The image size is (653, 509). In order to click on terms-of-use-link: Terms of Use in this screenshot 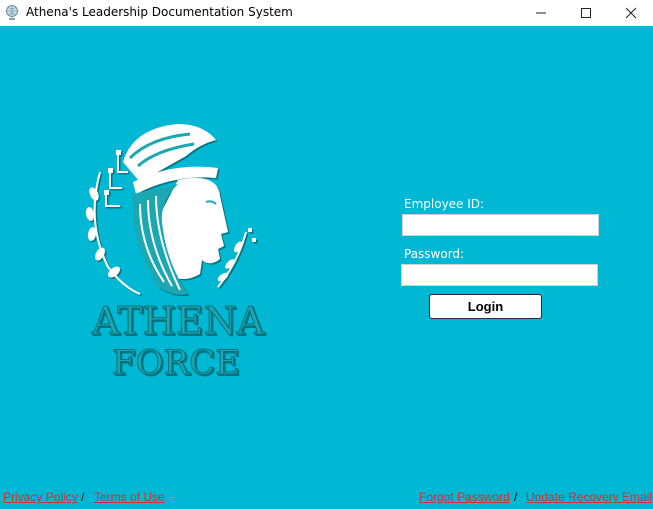, I will do `click(129, 497)`.